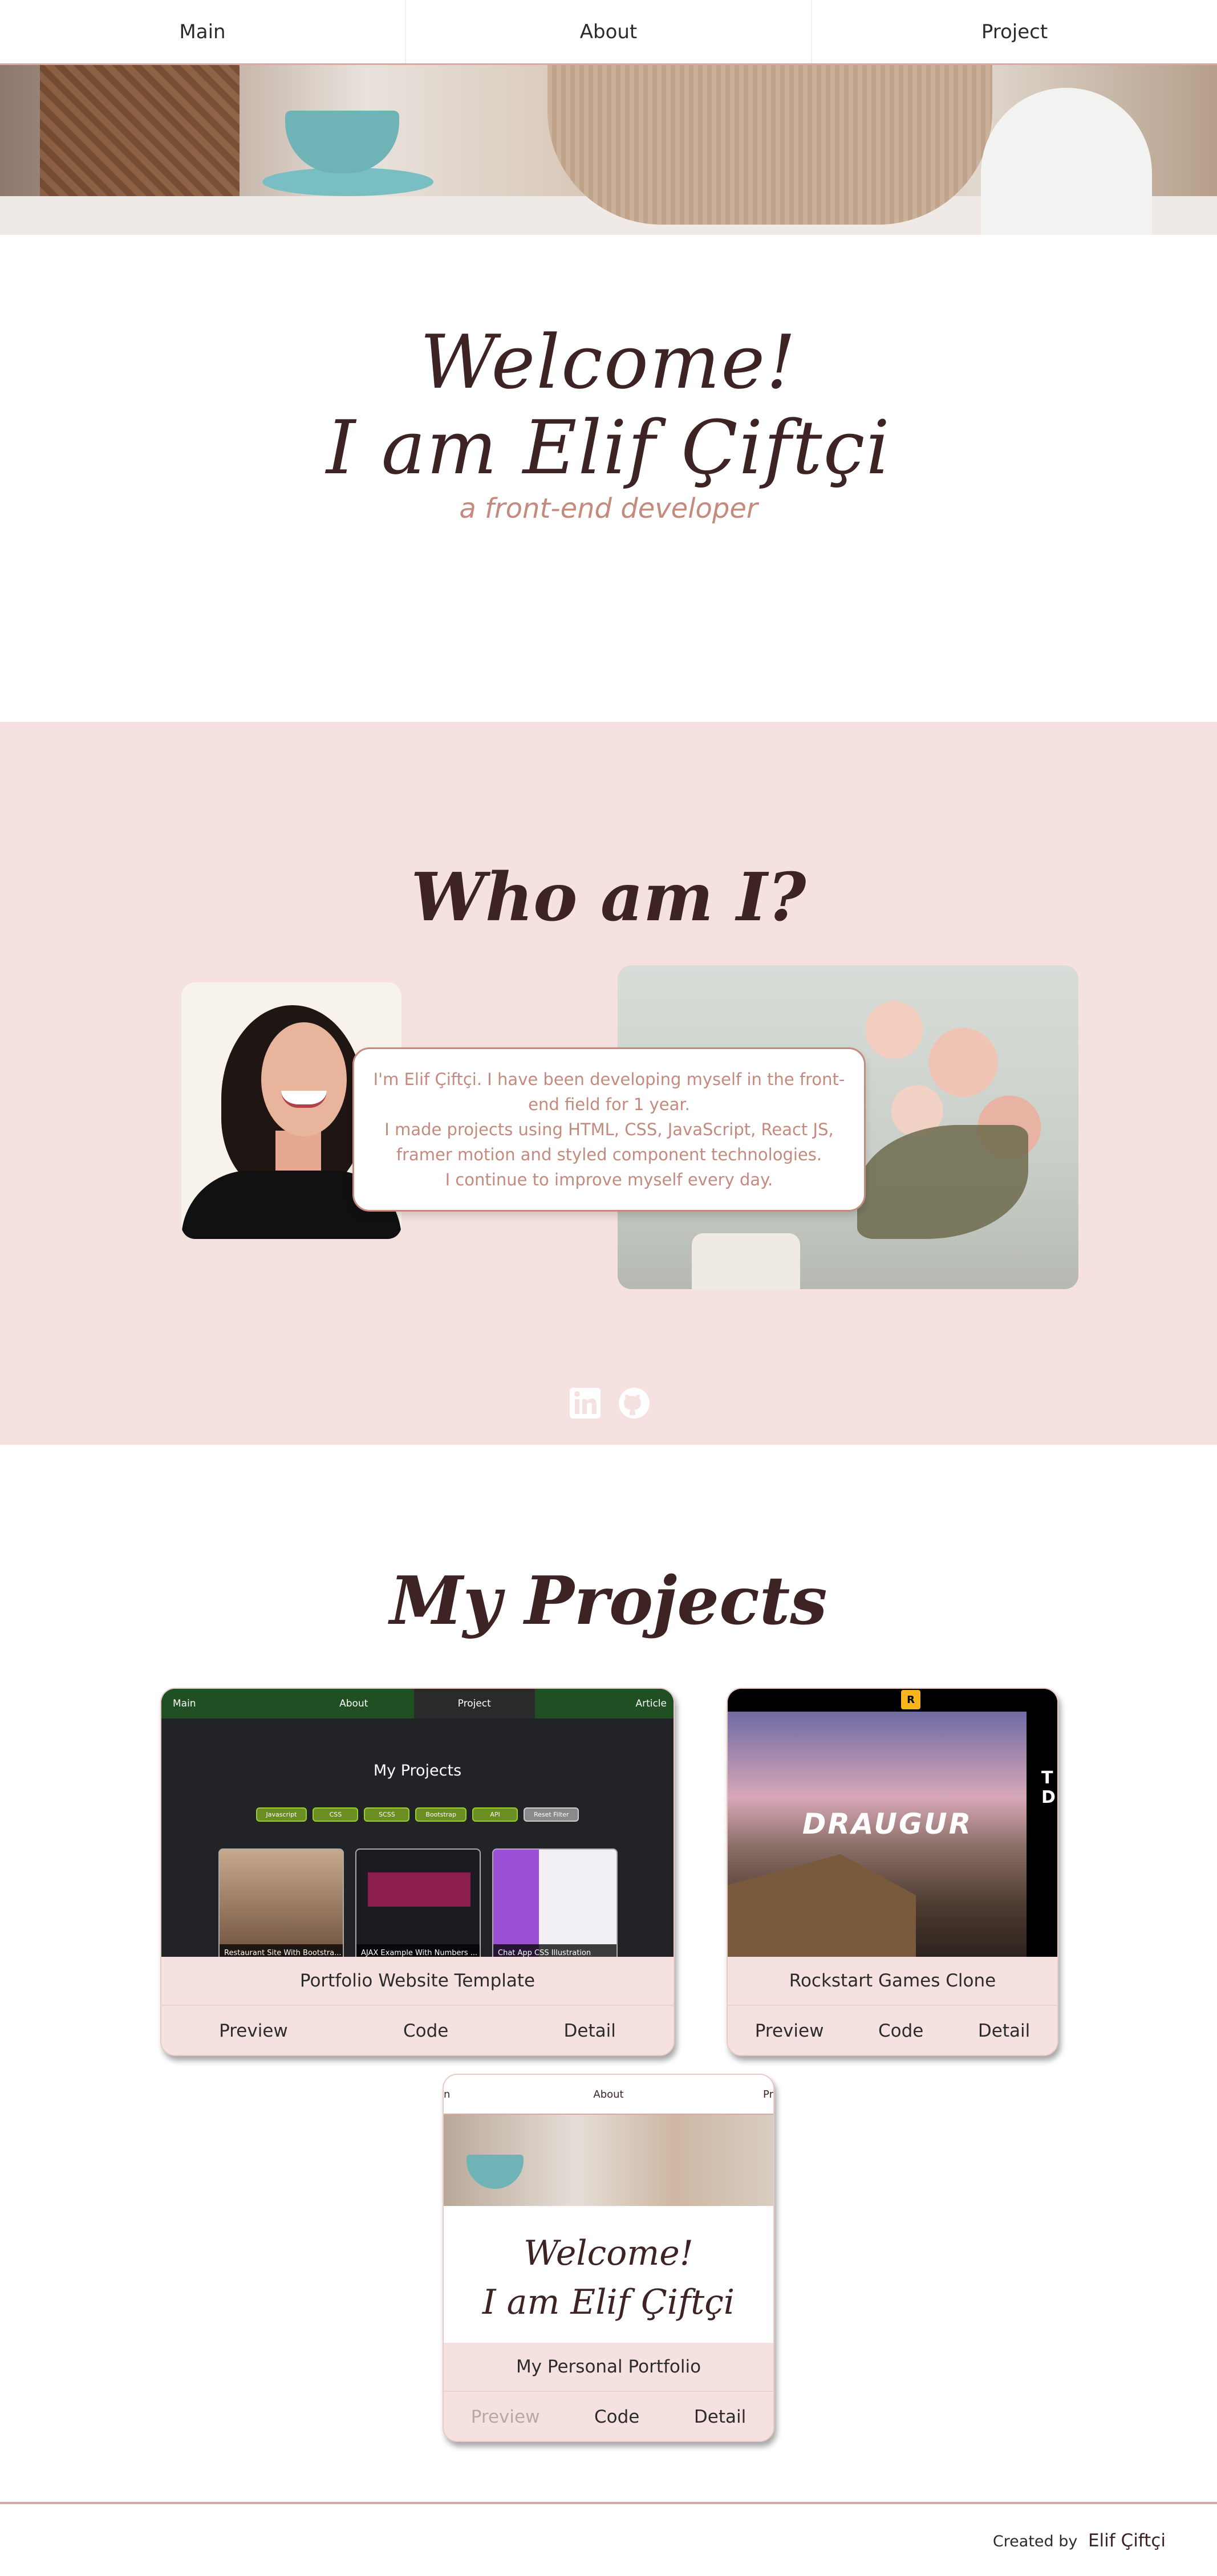 Image resolution: width=1217 pixels, height=2576 pixels. Describe the element at coordinates (1127, 2540) in the screenshot. I see `footer-author: Elif Çiftçi` at that location.